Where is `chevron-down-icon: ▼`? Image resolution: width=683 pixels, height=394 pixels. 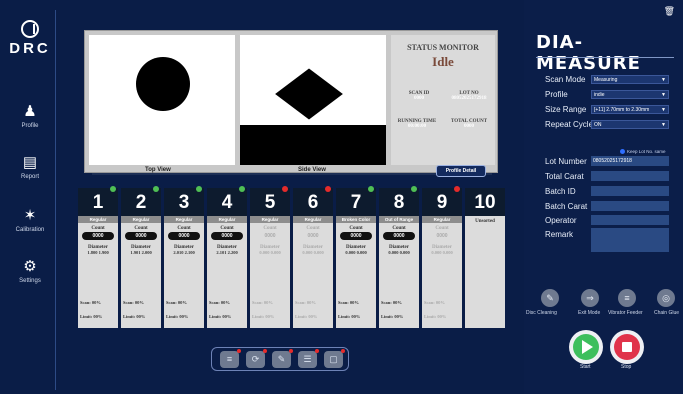
chevron-down-icon: ▼ is located at coordinates (663, 125).